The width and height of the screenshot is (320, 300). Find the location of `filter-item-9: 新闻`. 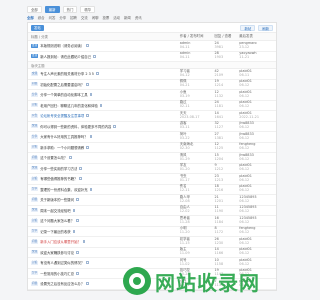

filter-item-9: 新闻 is located at coordinates (127, 17).